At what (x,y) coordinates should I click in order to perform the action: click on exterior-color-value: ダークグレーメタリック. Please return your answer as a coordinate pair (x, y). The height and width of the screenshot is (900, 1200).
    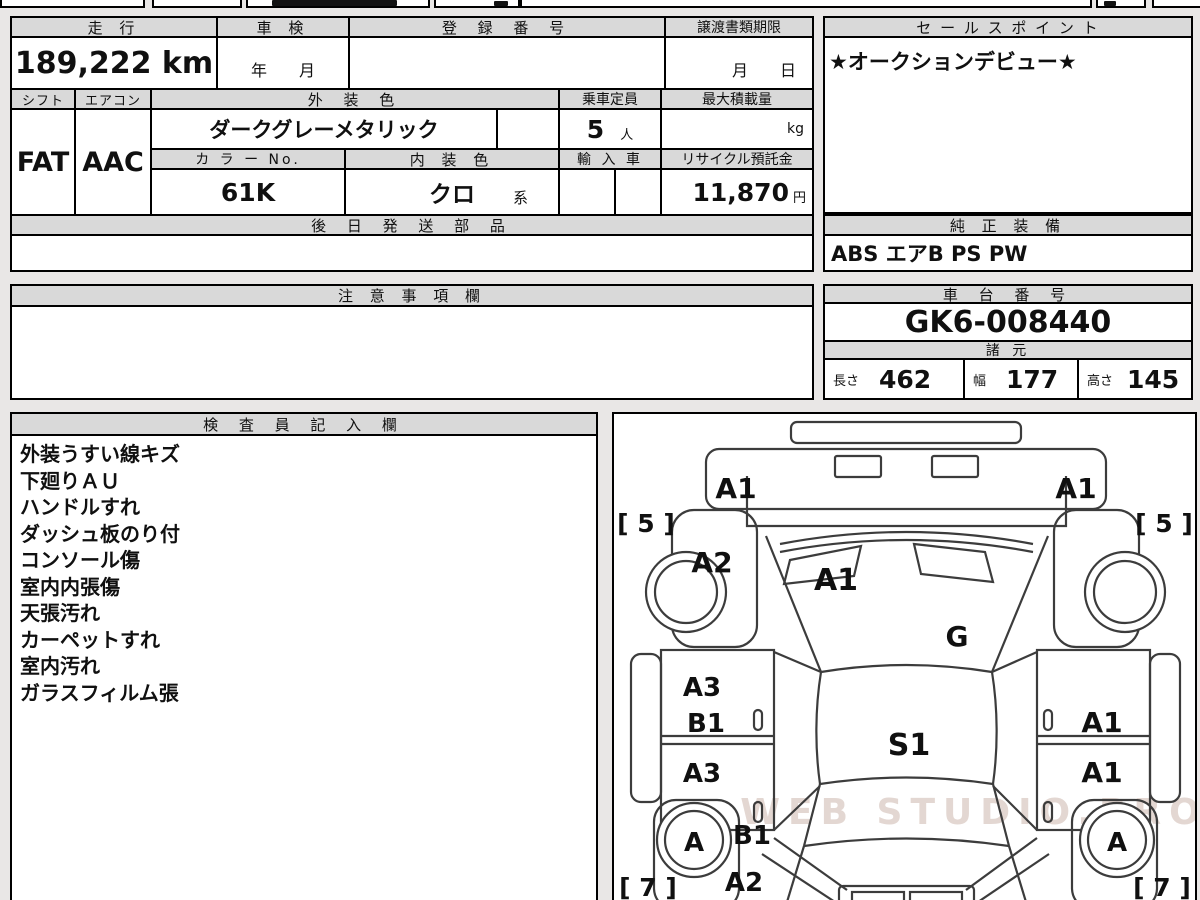
    Looking at the image, I should click on (324, 129).